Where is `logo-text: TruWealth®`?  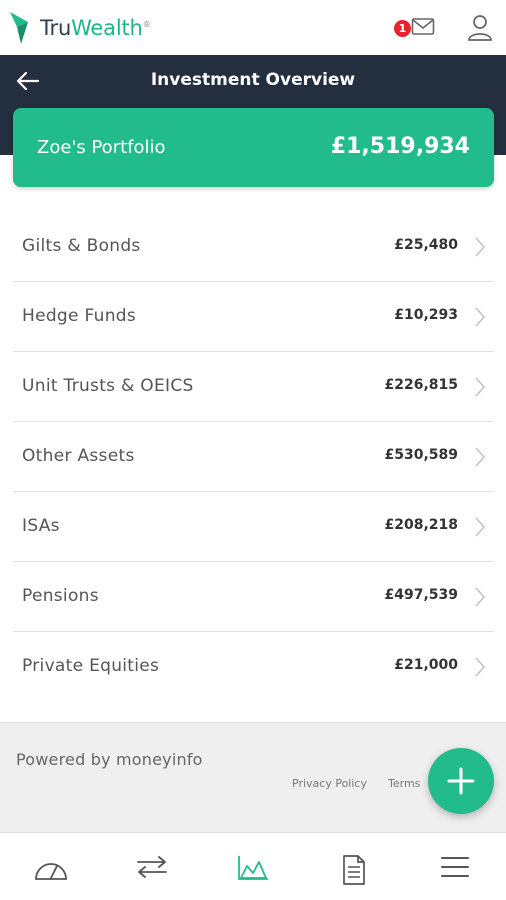
logo-text: TruWealth® is located at coordinates (95, 28).